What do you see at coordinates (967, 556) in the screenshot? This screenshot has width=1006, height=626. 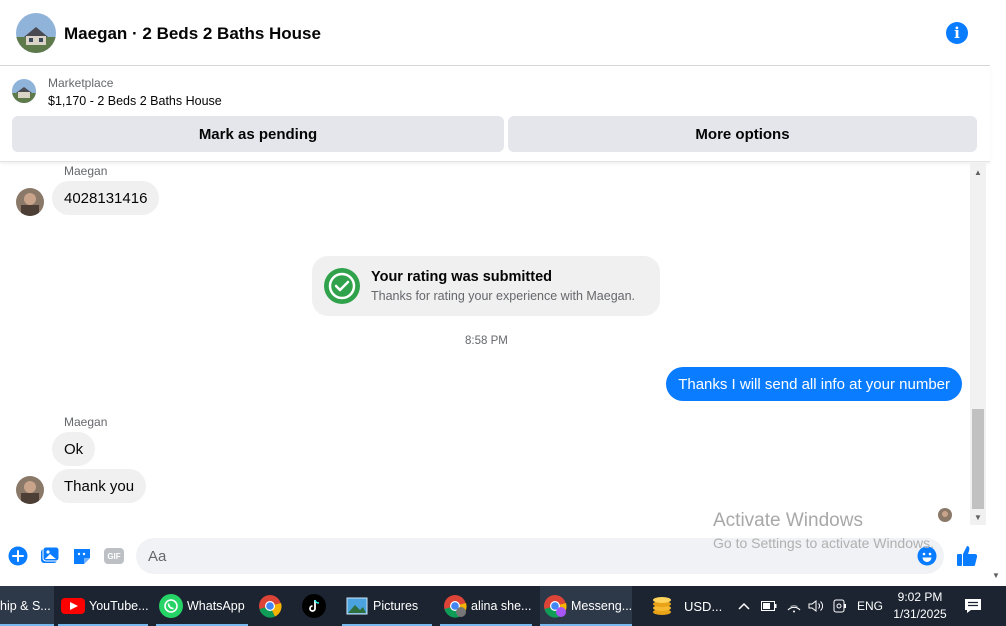 I see `like-icon` at bounding box center [967, 556].